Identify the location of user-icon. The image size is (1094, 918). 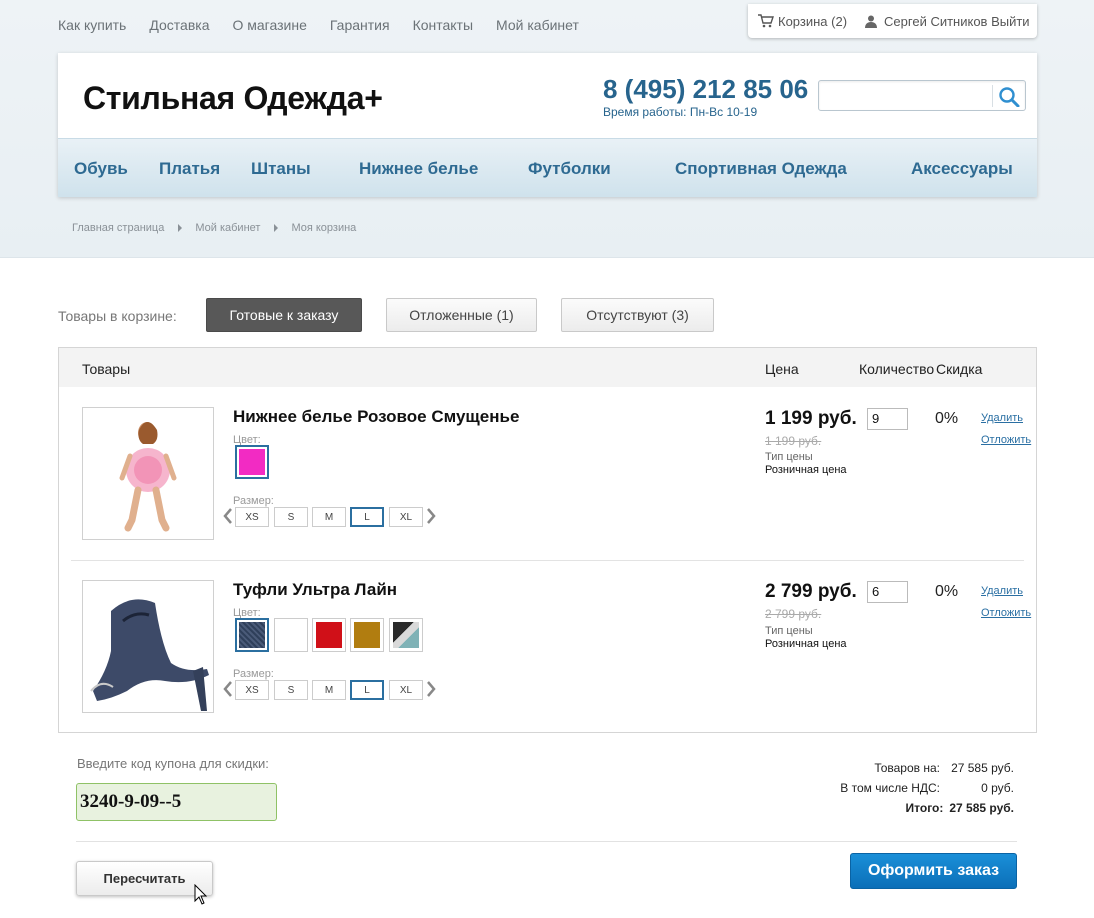
(871, 21).